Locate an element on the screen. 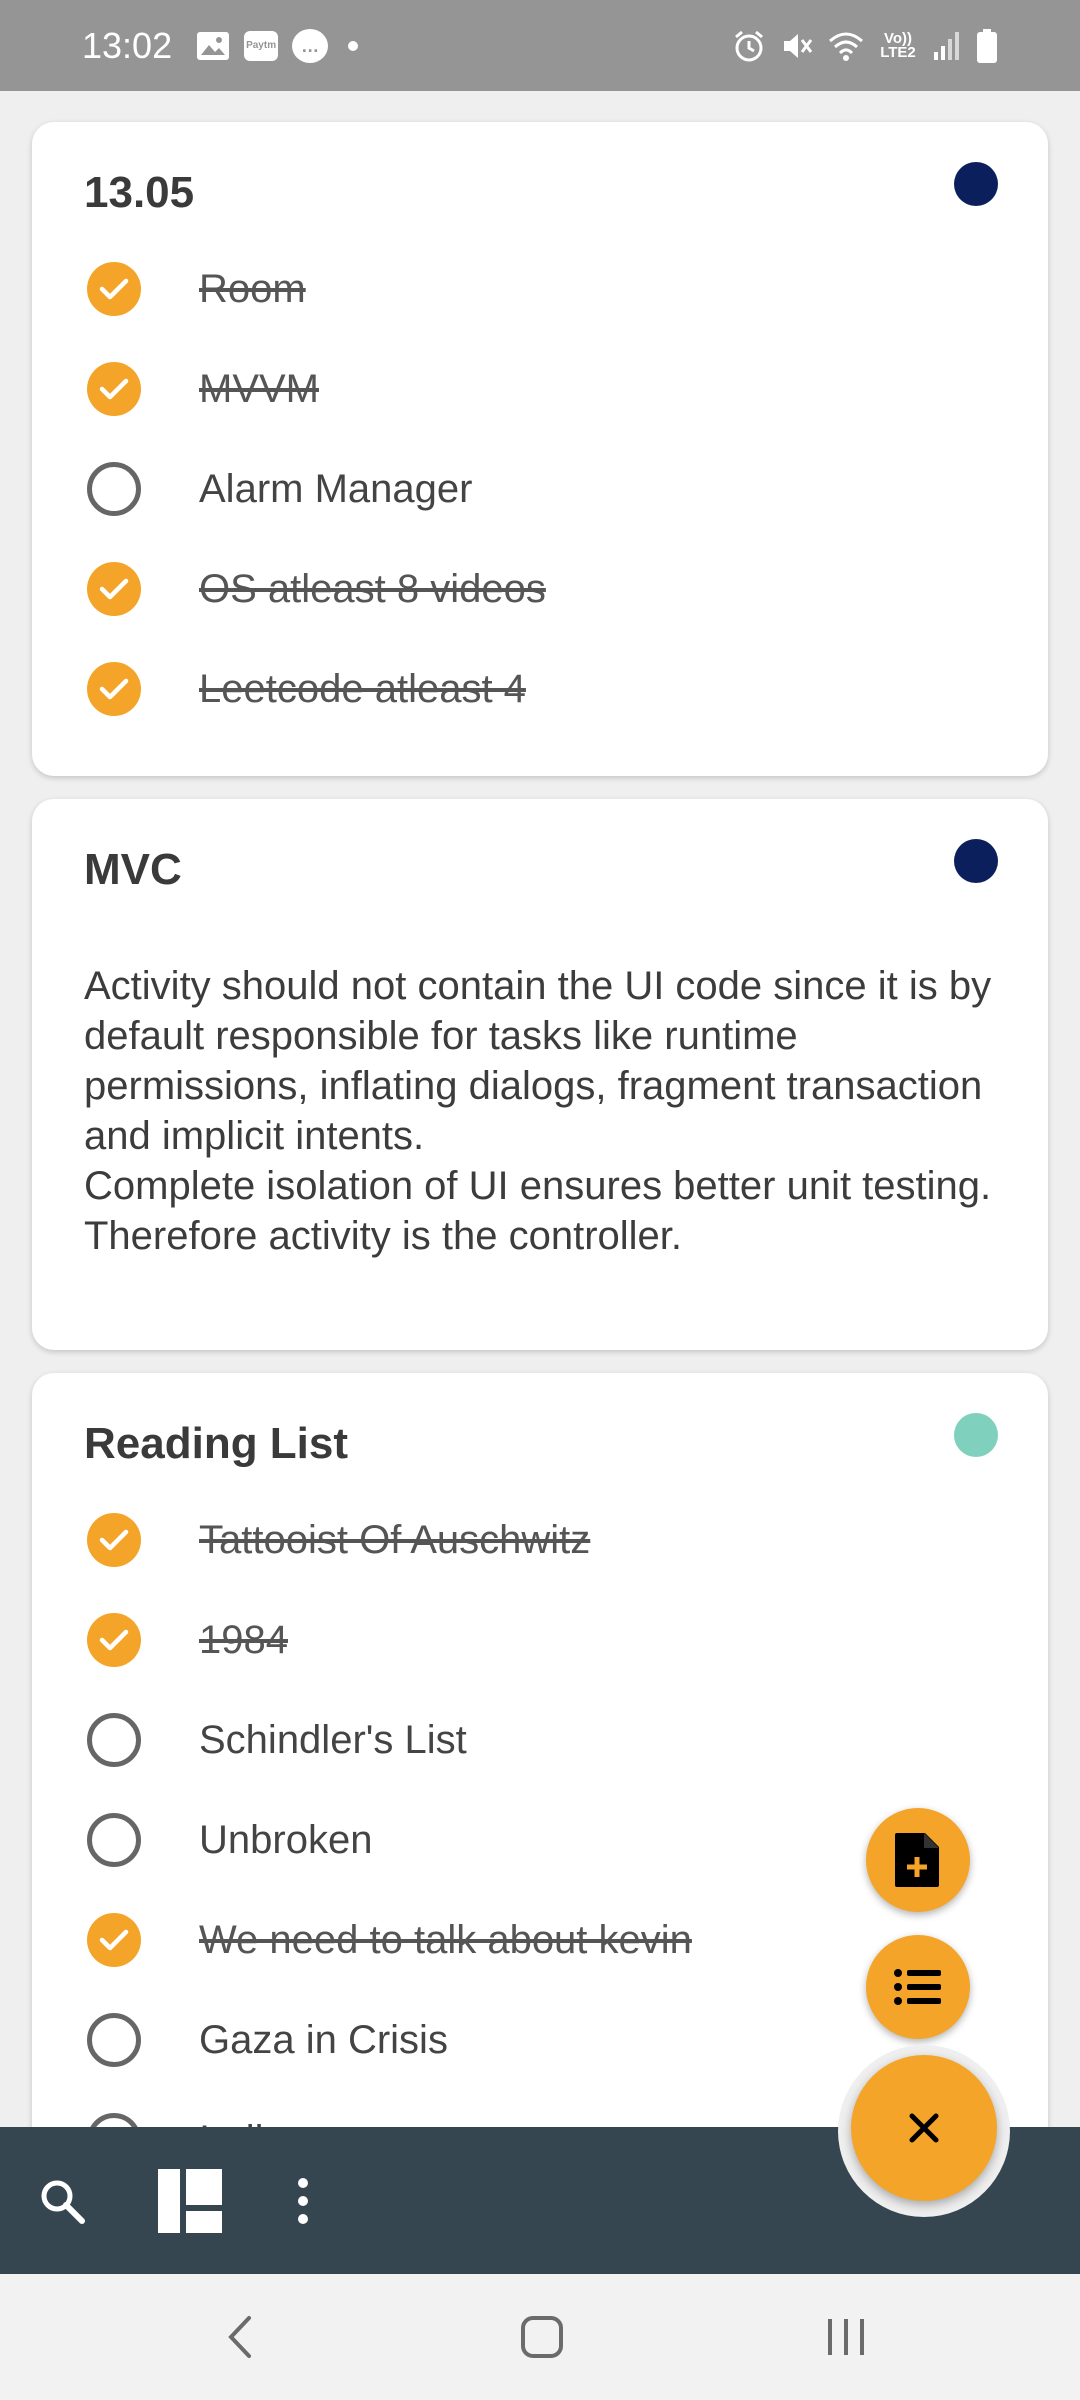 This screenshot has height=2400, width=1080. new-note-button is located at coordinates (918, 1860).